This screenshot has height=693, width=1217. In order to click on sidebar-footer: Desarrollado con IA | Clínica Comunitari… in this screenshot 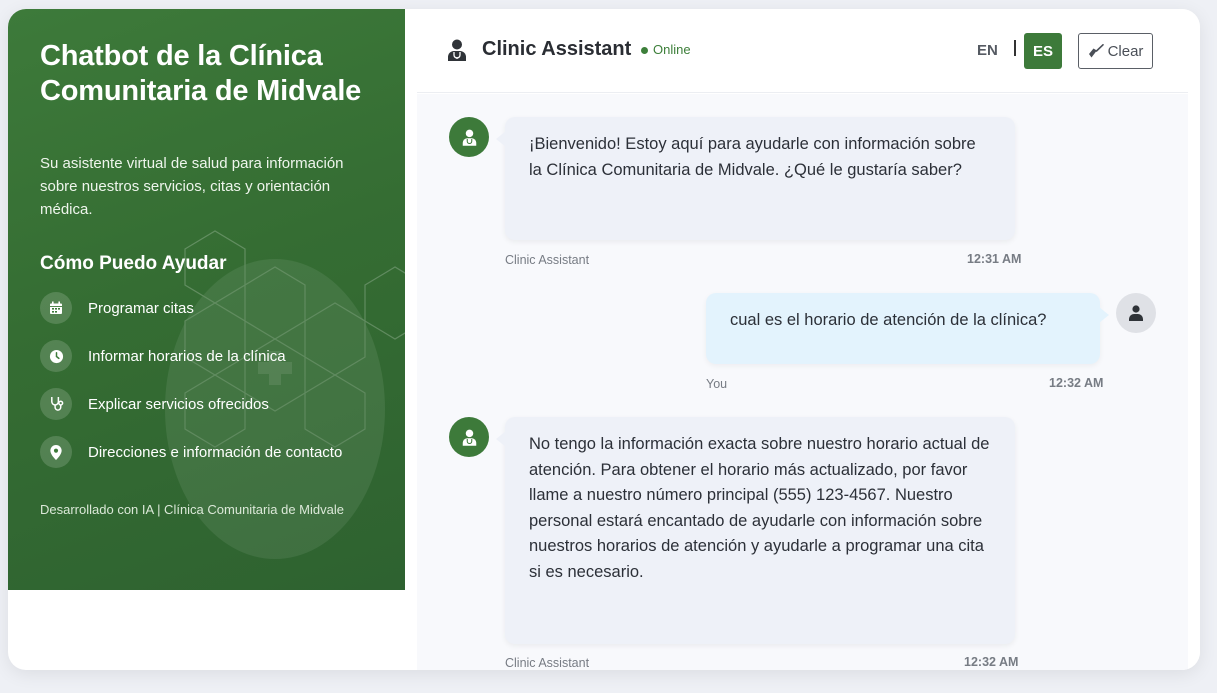, I will do `click(192, 509)`.